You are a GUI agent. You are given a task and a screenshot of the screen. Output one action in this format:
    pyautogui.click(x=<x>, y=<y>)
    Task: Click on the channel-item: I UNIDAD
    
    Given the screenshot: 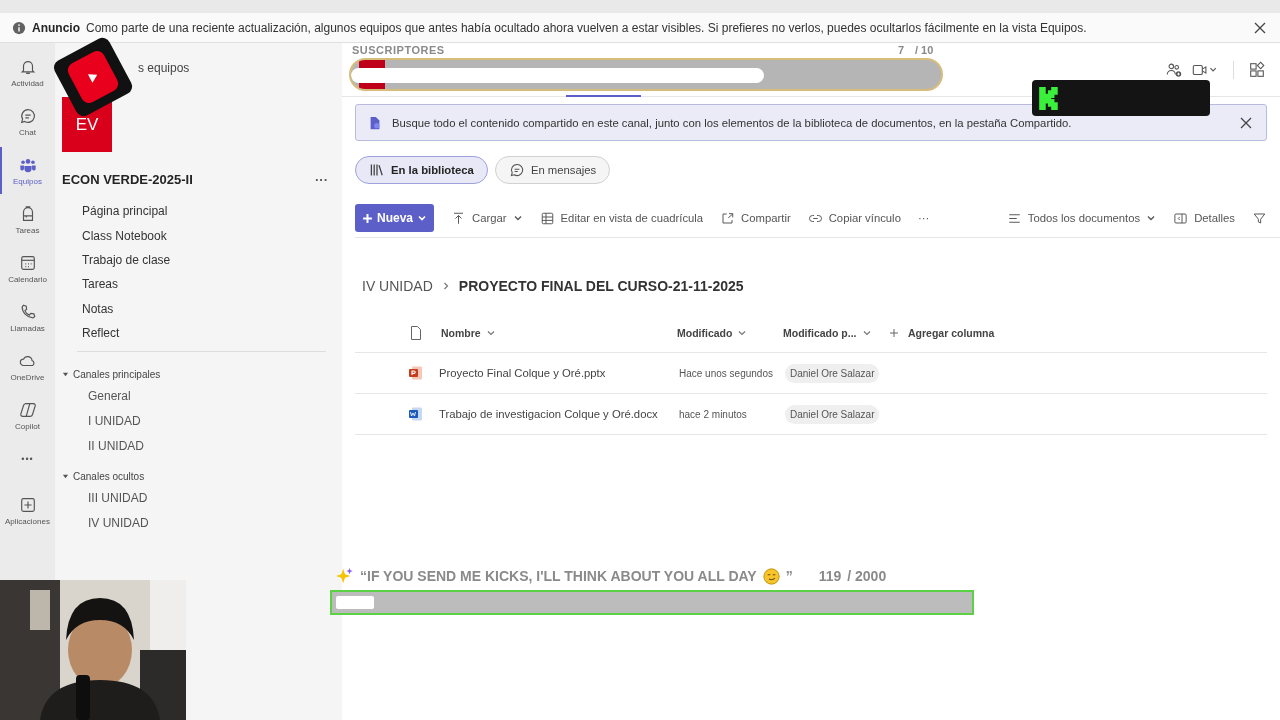 What is the action you would take?
    pyautogui.click(x=101, y=421)
    